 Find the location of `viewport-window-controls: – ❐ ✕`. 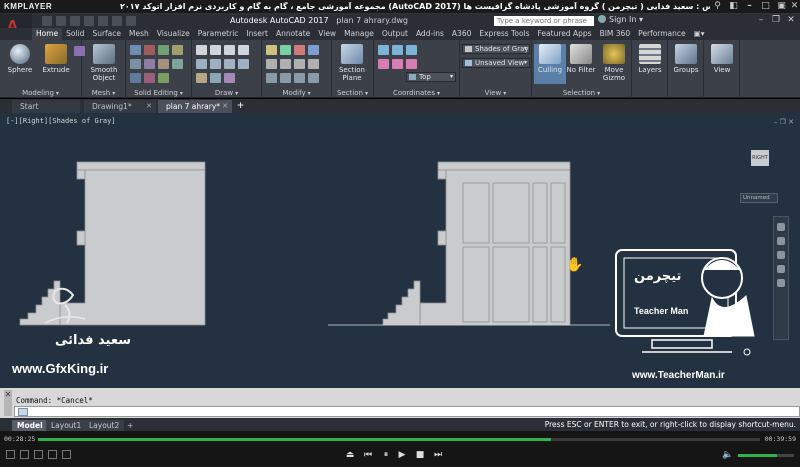

viewport-window-controls: – ❐ ✕ is located at coordinates (784, 122).